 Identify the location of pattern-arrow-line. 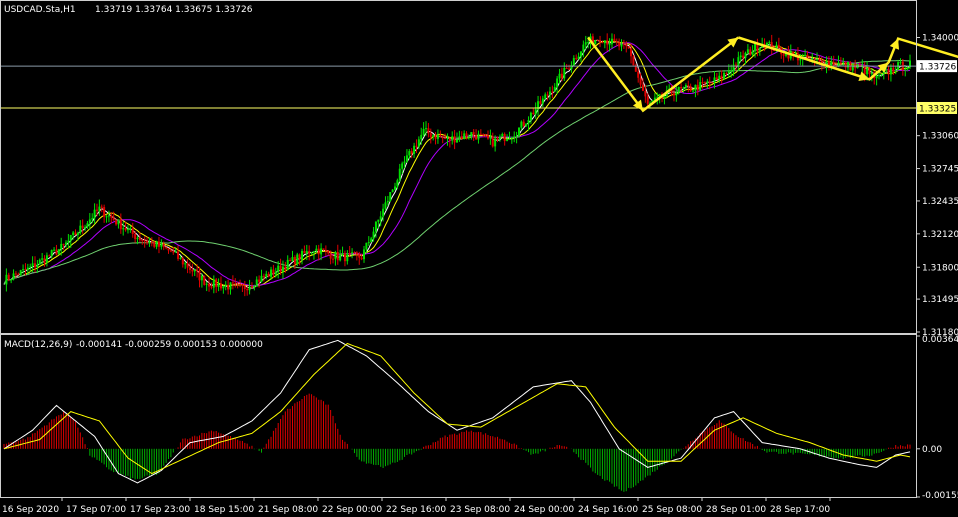
(663, 74).